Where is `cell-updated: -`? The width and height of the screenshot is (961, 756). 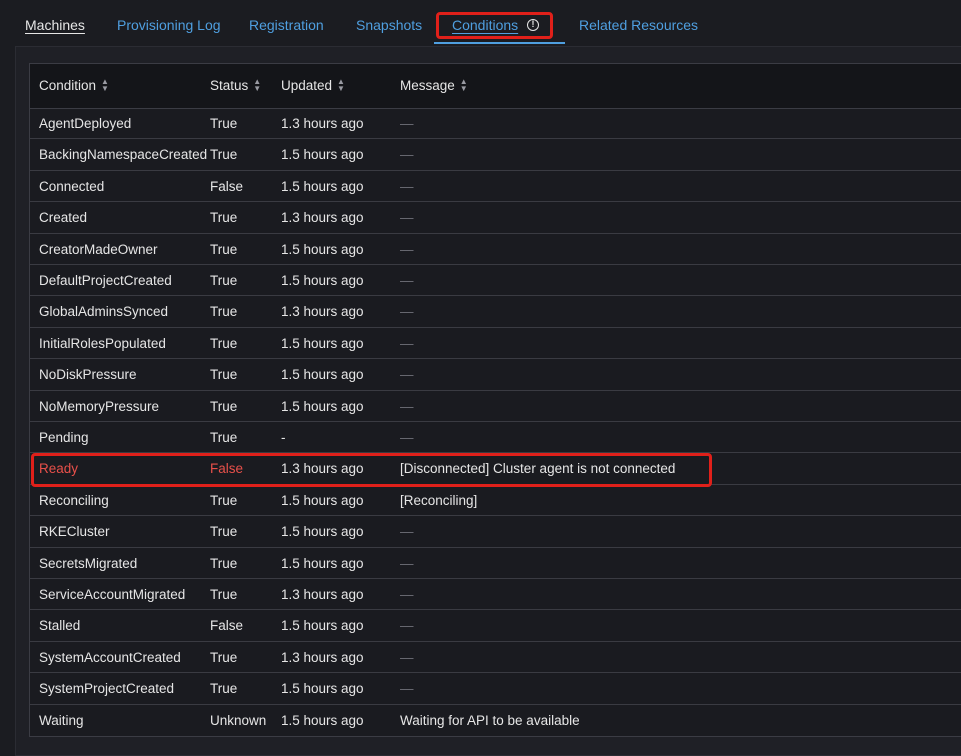
cell-updated: - is located at coordinates (283, 437).